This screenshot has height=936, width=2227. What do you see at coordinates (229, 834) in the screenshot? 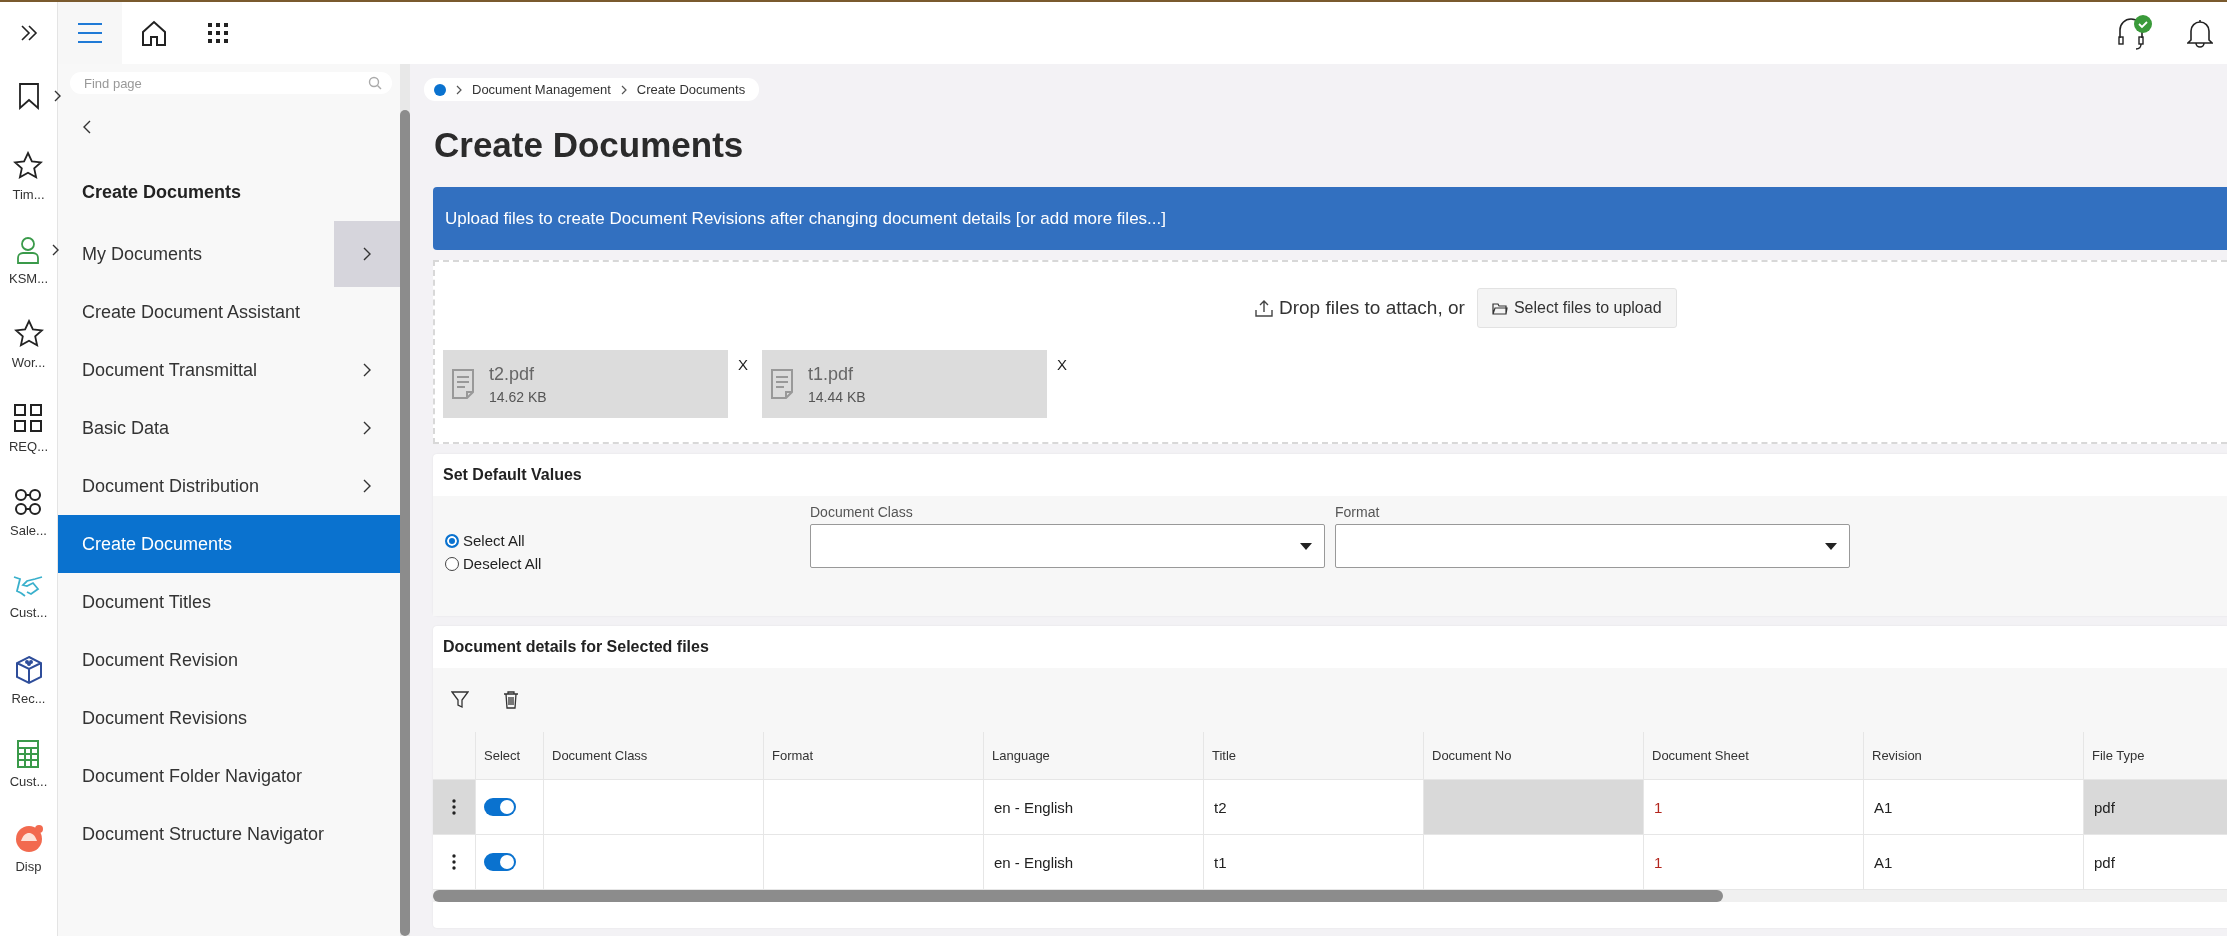
I see `sidebar-item: Document Structure Navigator` at bounding box center [229, 834].